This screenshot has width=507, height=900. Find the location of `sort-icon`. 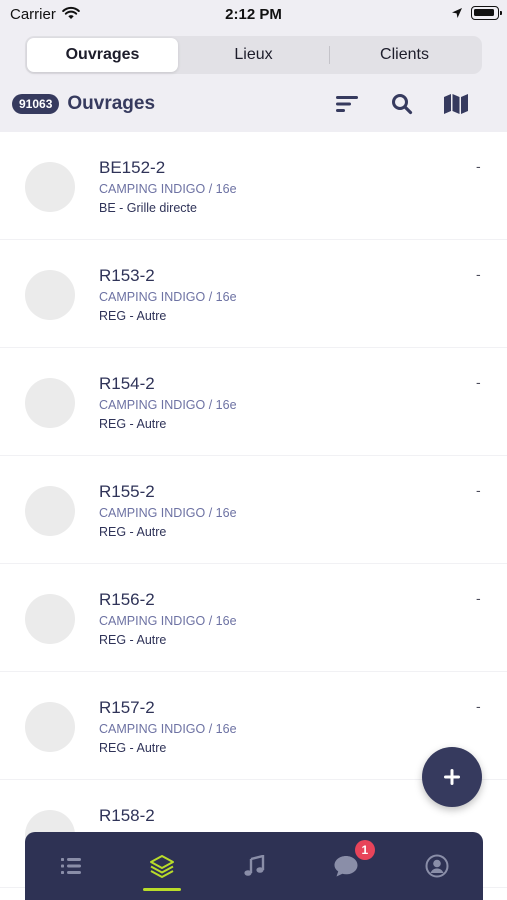

sort-icon is located at coordinates (347, 104).